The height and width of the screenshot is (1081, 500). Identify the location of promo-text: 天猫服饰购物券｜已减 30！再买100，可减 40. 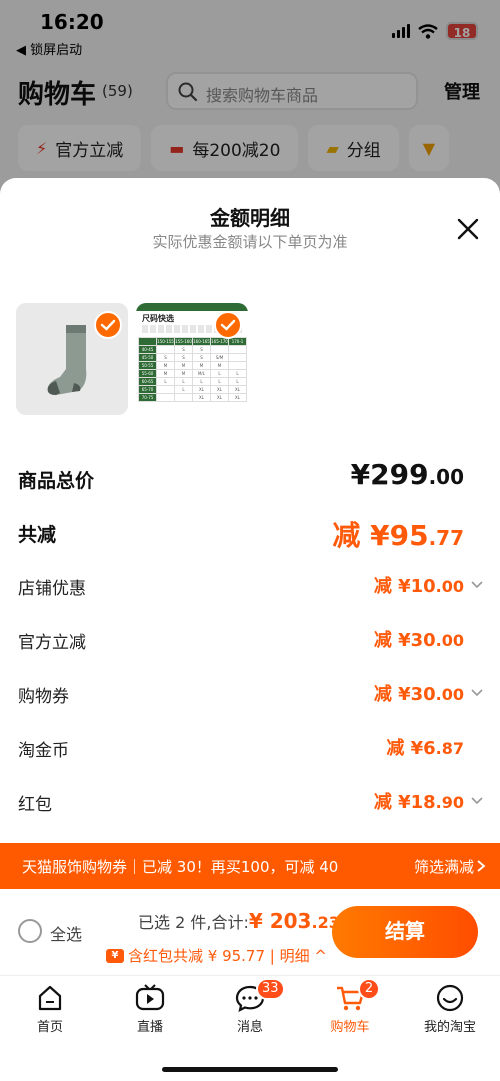
(180, 867).